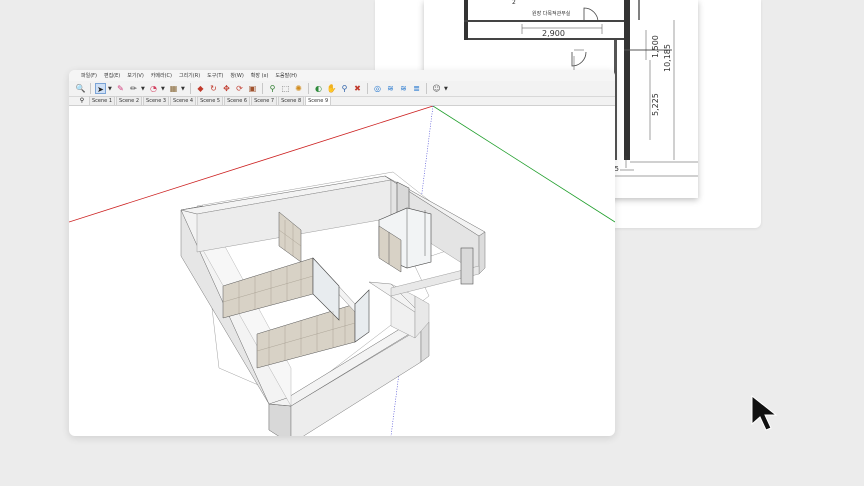  I want to click on component-icon: ▣, so click(252, 88).